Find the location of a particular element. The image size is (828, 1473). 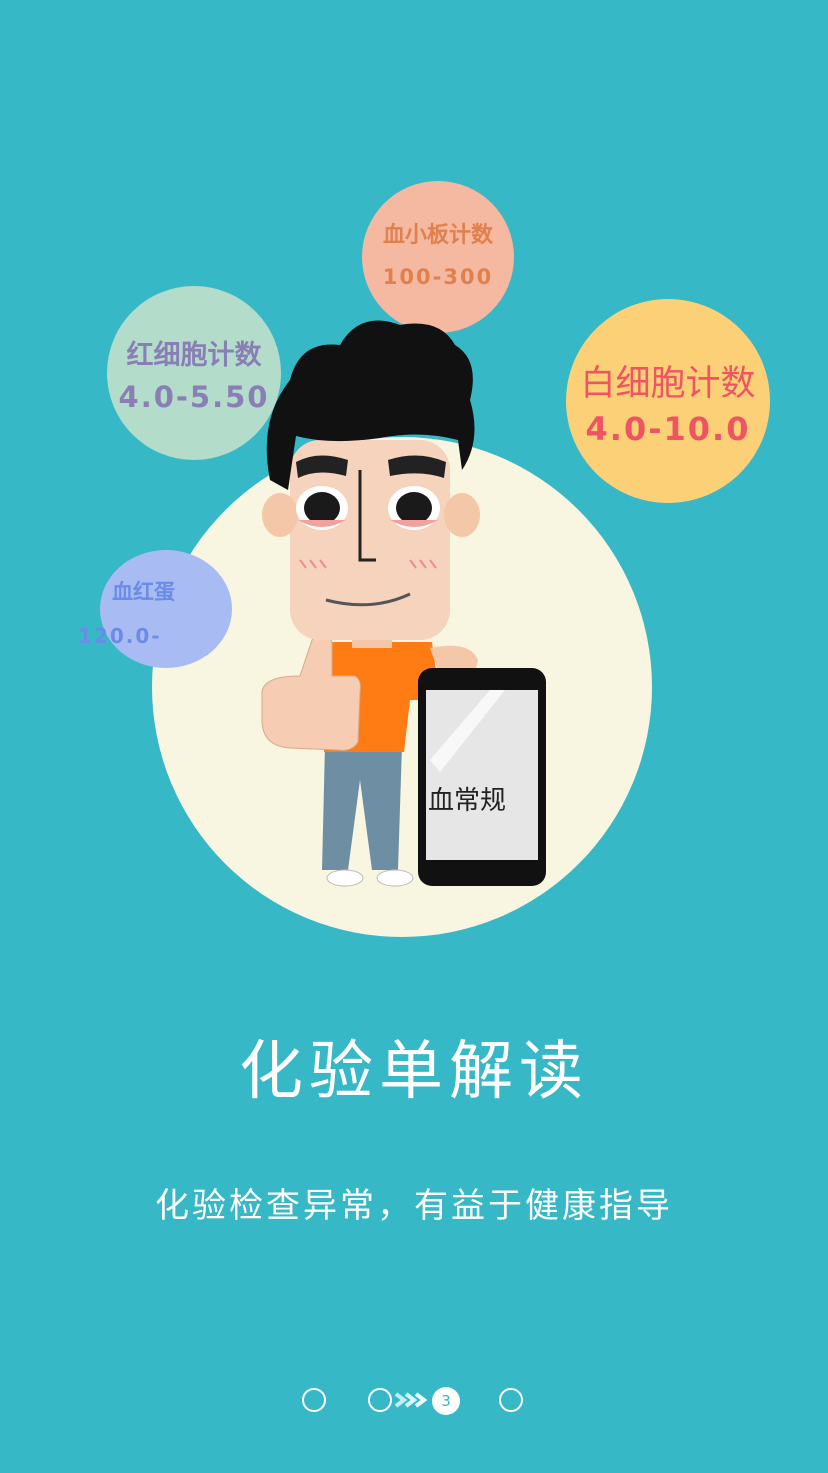

phone-screen-label: 血常规 is located at coordinates (467, 801).